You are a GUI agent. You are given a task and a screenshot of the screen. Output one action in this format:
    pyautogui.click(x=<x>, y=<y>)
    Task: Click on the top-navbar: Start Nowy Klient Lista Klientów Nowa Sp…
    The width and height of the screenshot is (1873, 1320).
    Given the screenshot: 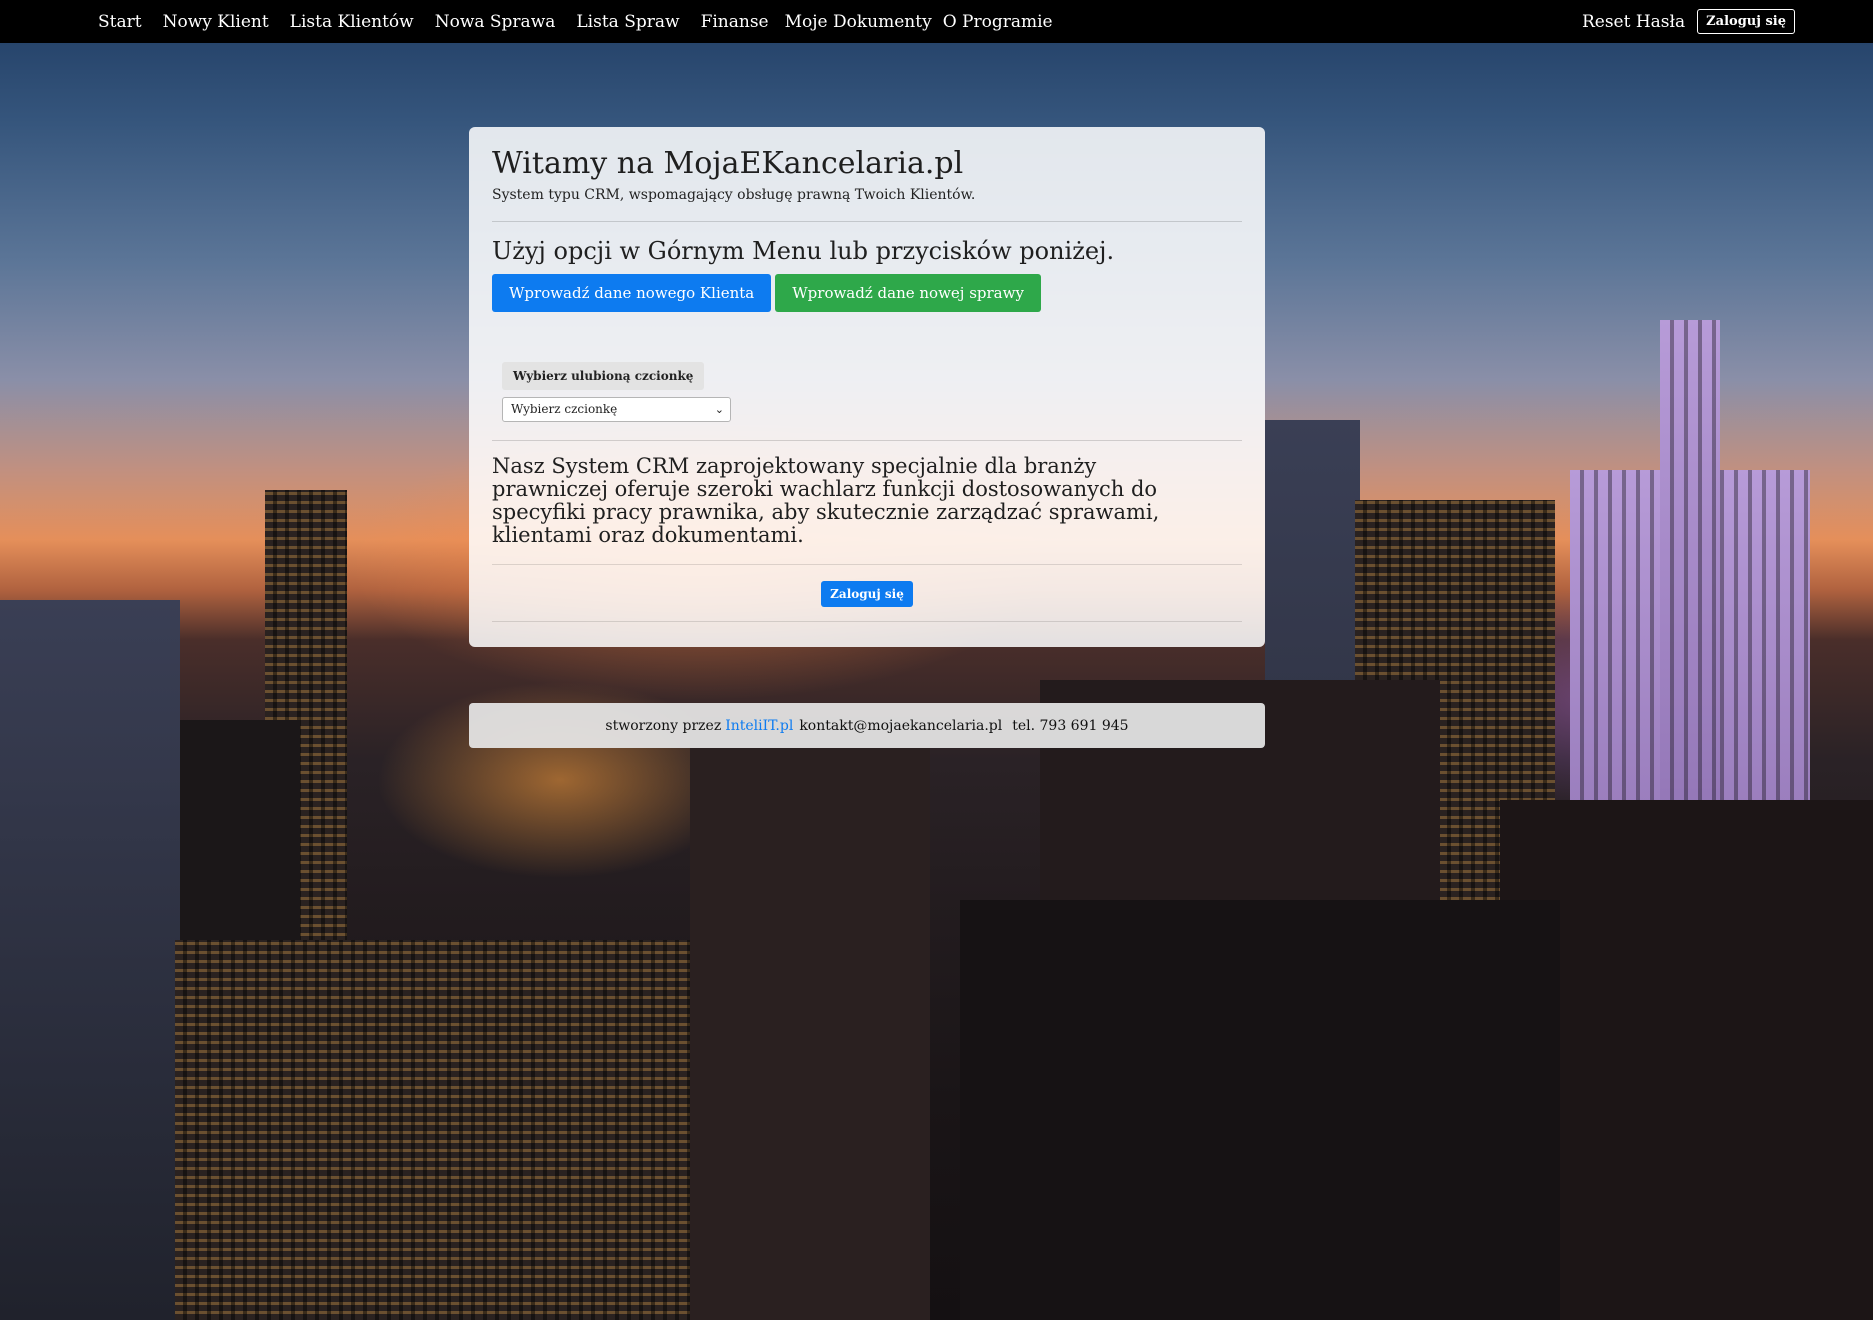 What is the action you would take?
    pyautogui.click(x=936, y=21)
    